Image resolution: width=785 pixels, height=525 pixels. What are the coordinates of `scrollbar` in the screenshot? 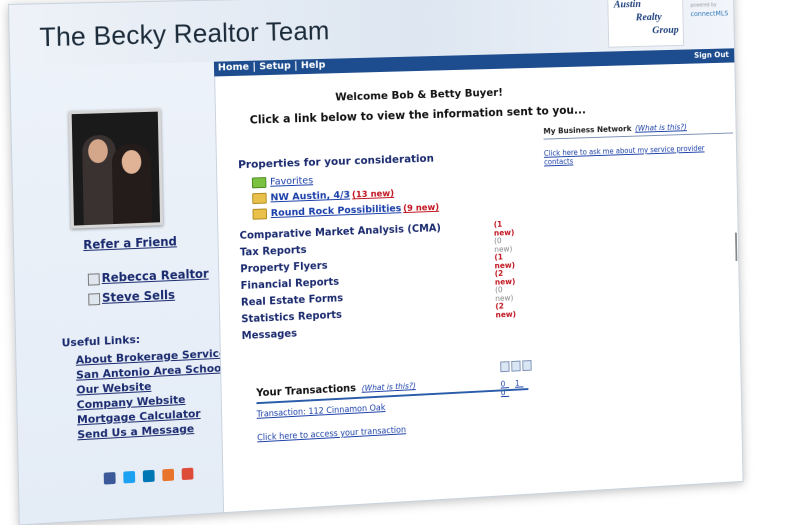 It's located at (736, 247).